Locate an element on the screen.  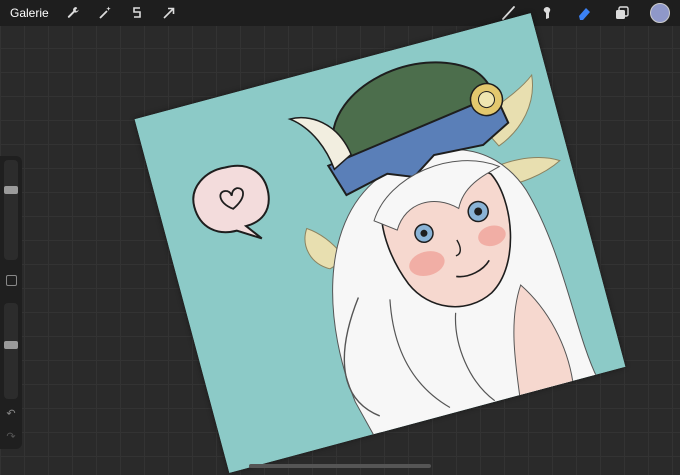
left-sidebar: ↶ ↷ is located at coordinates (11, 302).